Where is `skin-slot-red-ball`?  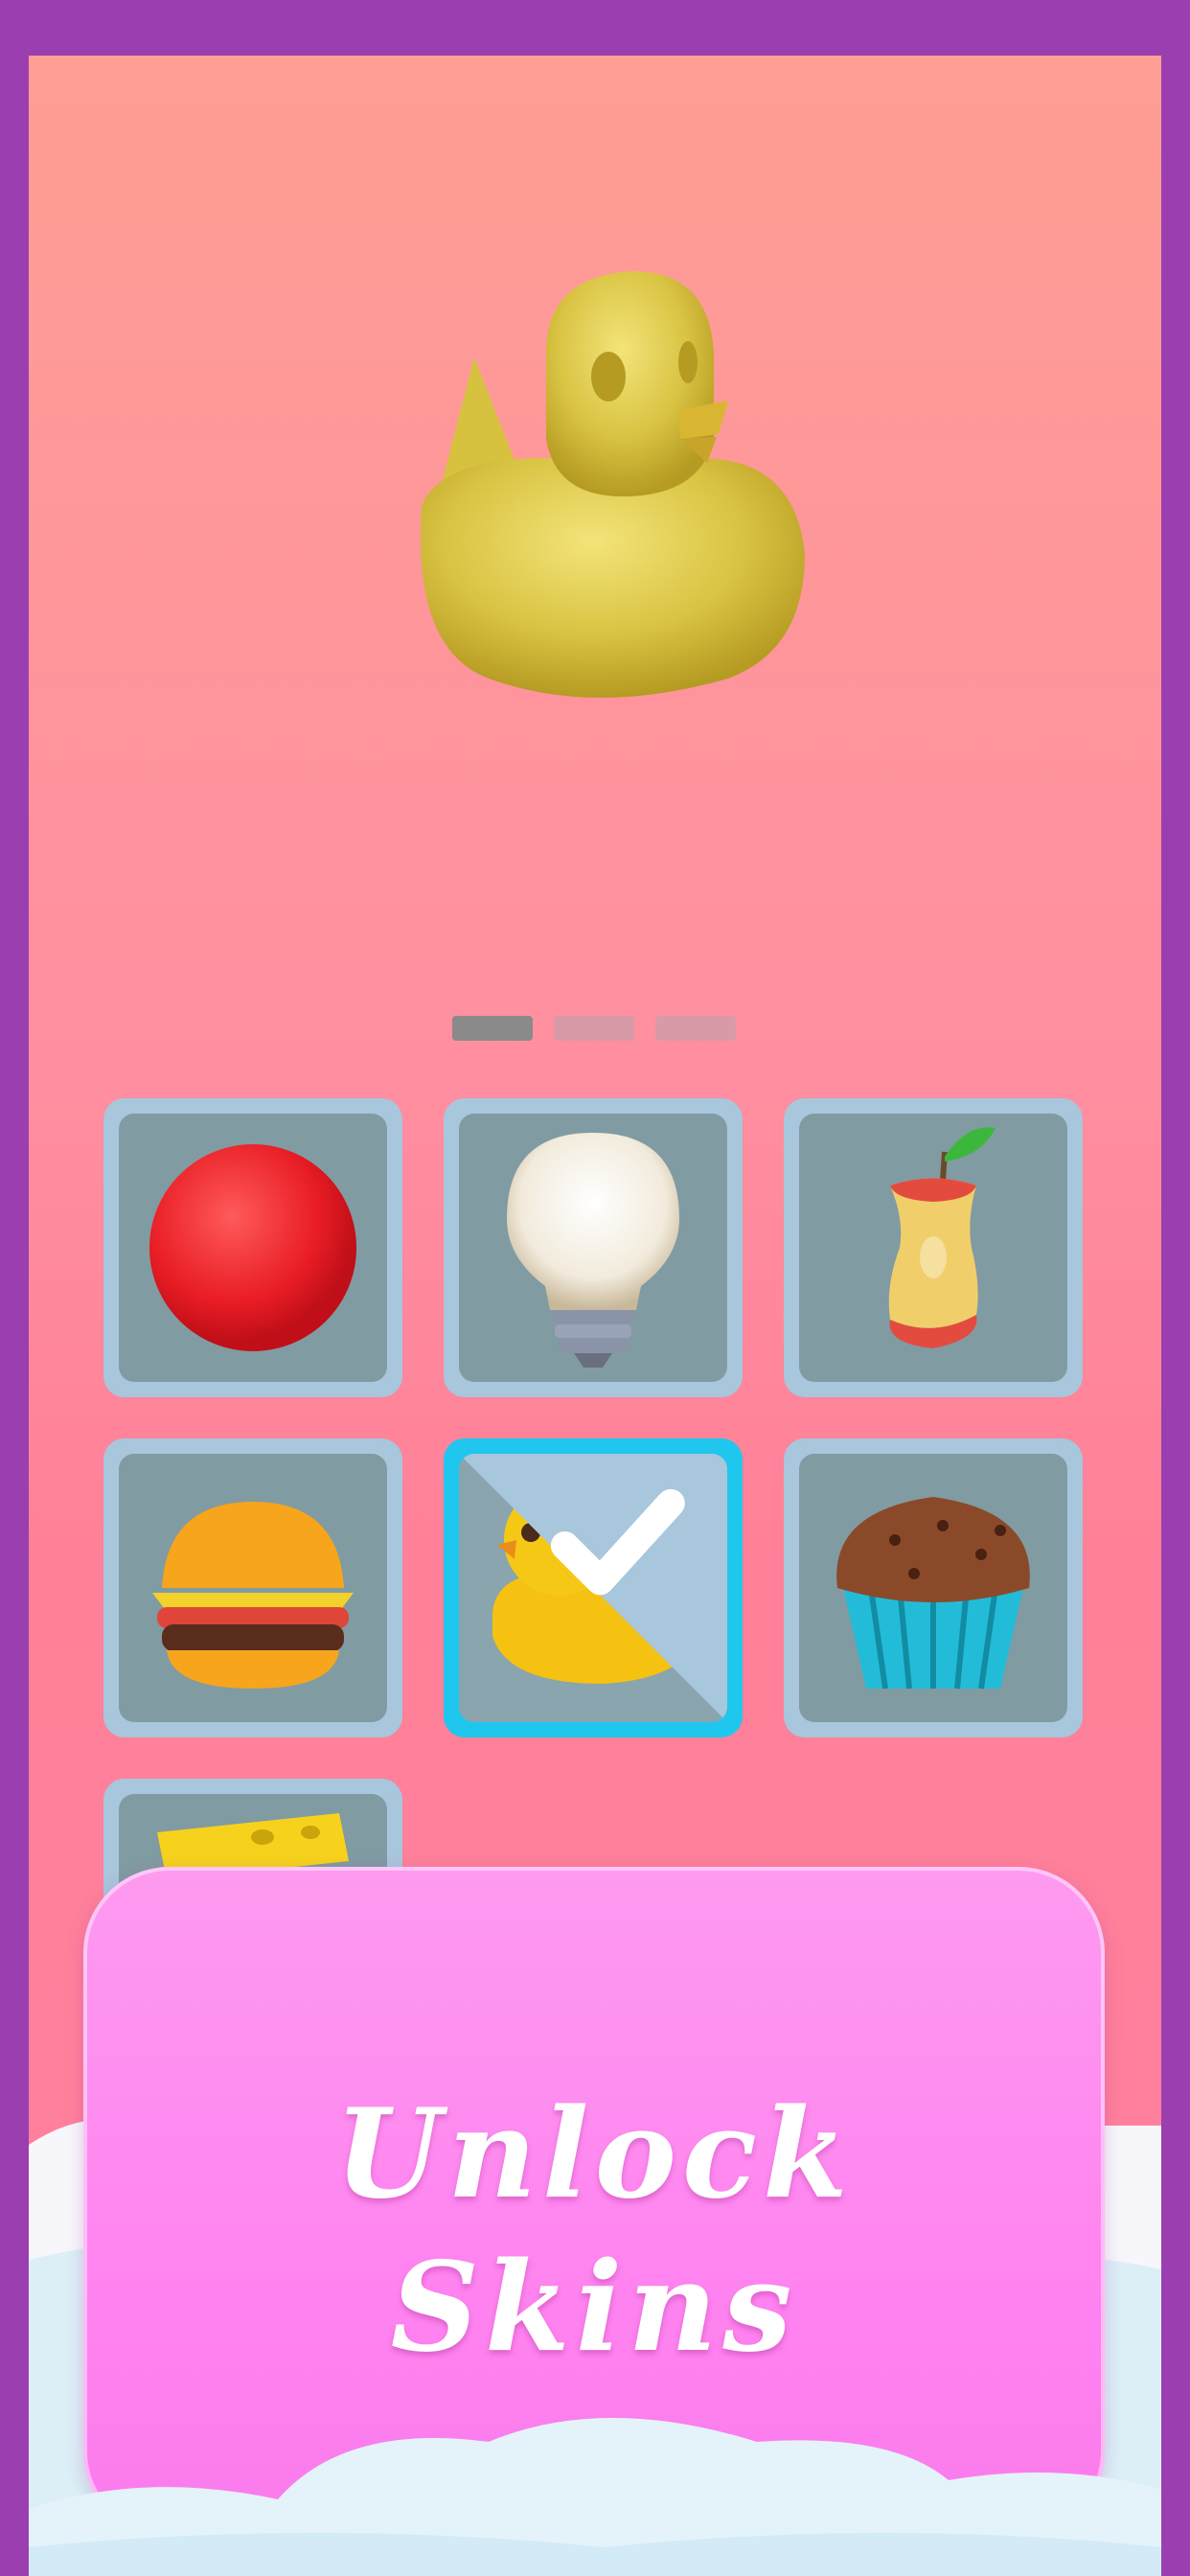 skin-slot-red-ball is located at coordinates (253, 1247).